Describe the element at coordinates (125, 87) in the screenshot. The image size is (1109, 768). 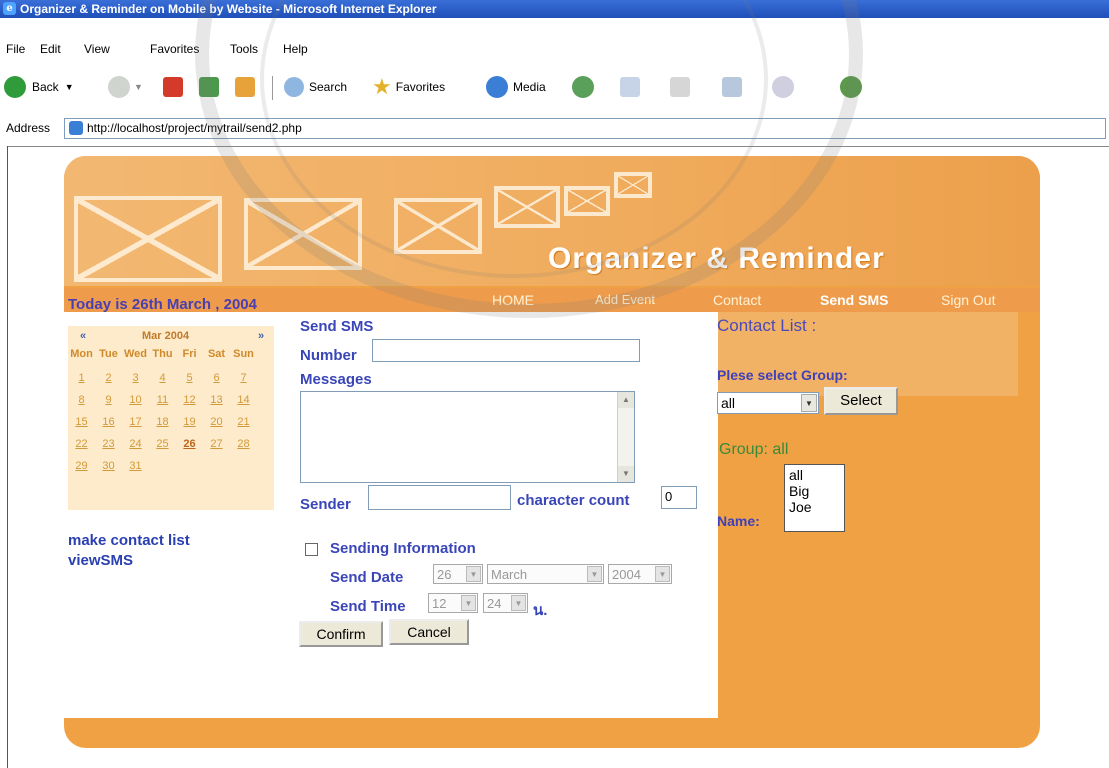
I see `forward-button: ▼` at that location.